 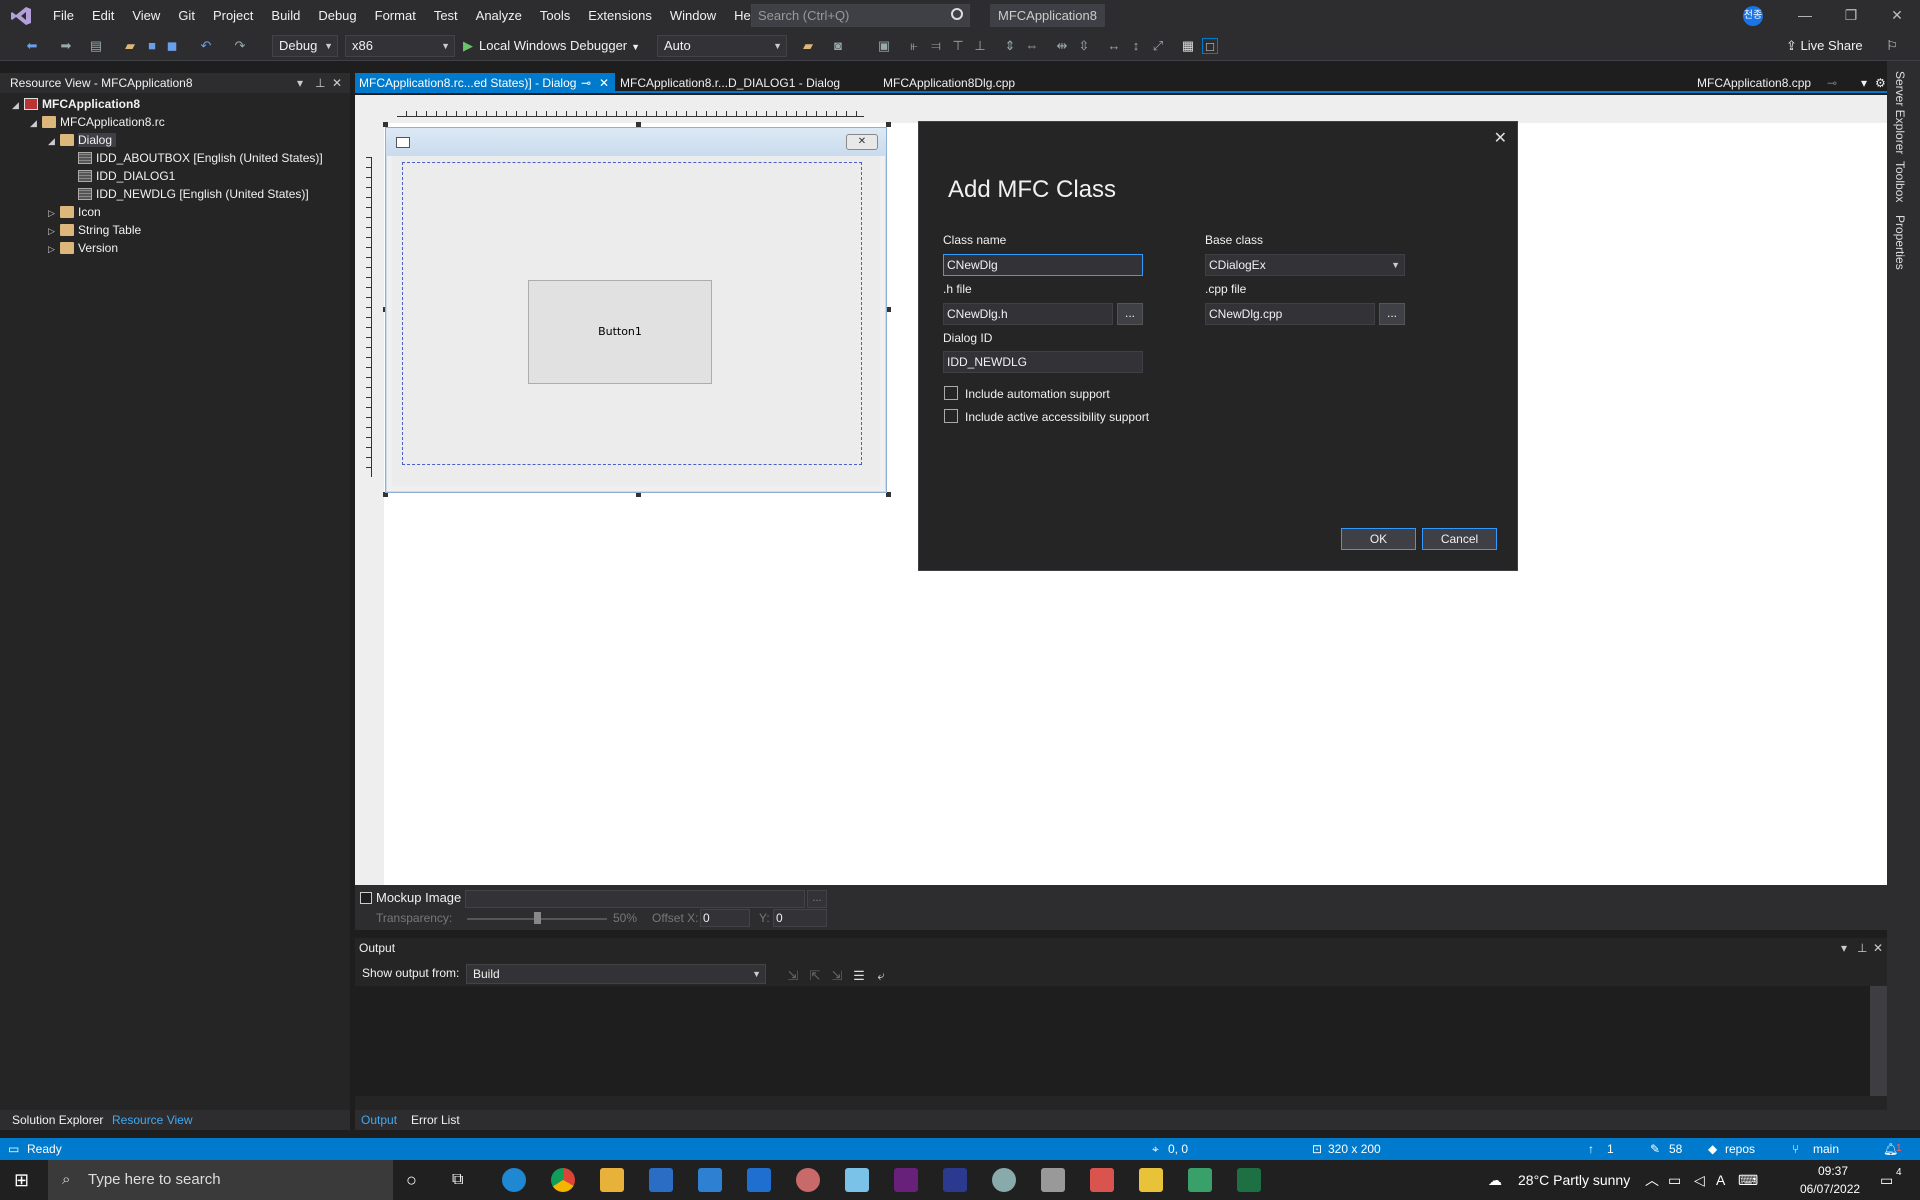 I want to click on tree-item: IDD_ABOUTBOX [English (United States)], so click(x=194, y=158).